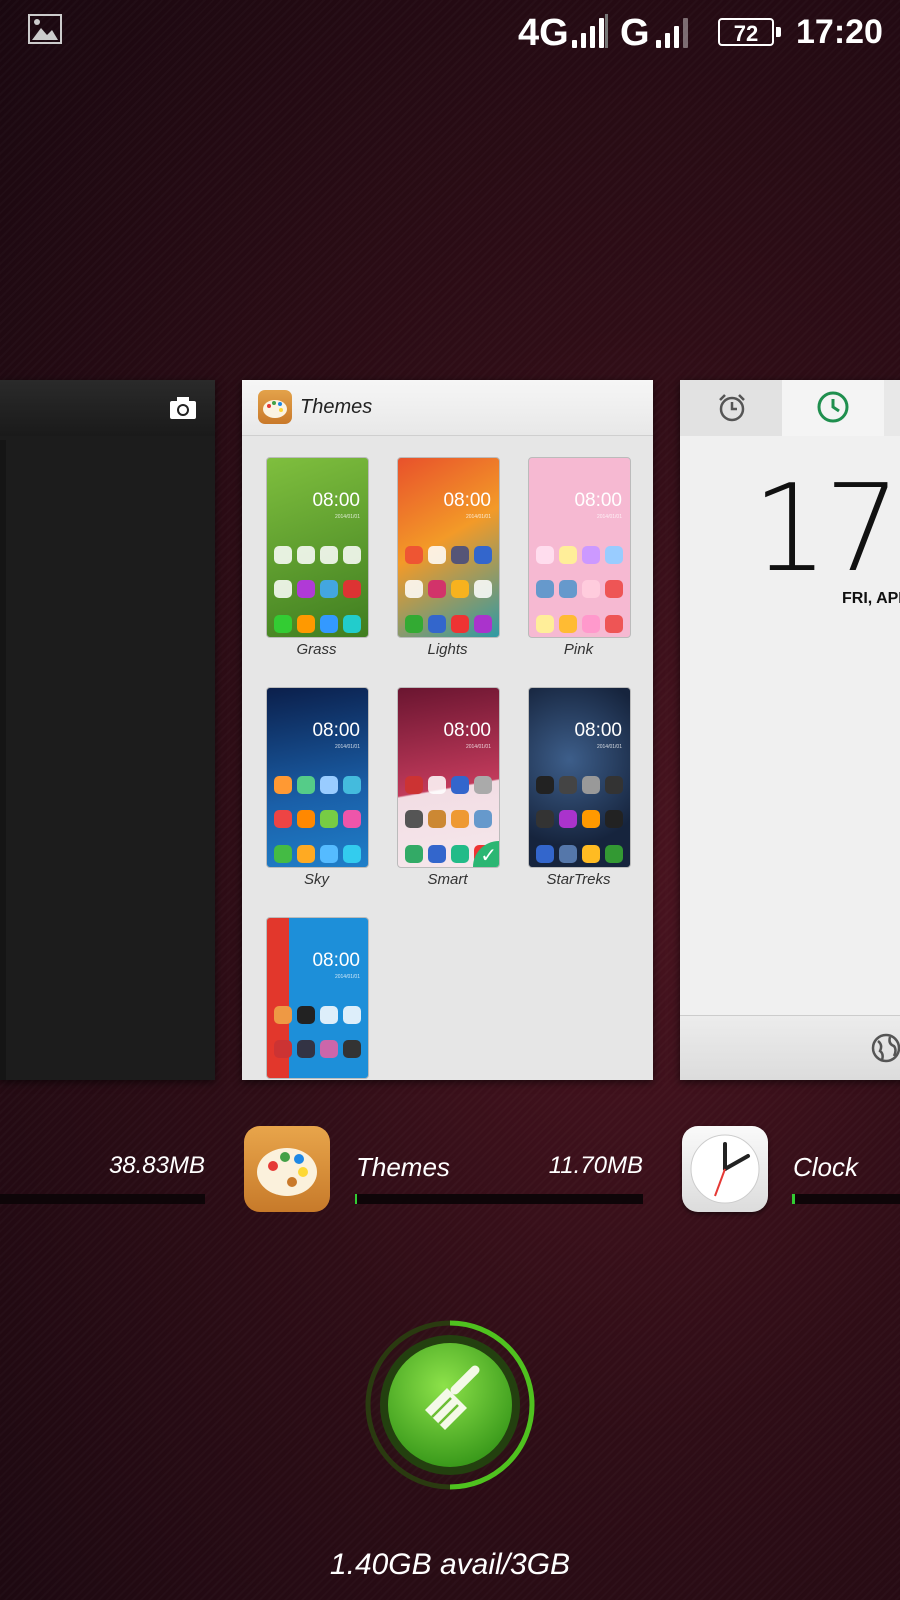 The image size is (900, 1600). I want to click on divider, so click(606, 31).